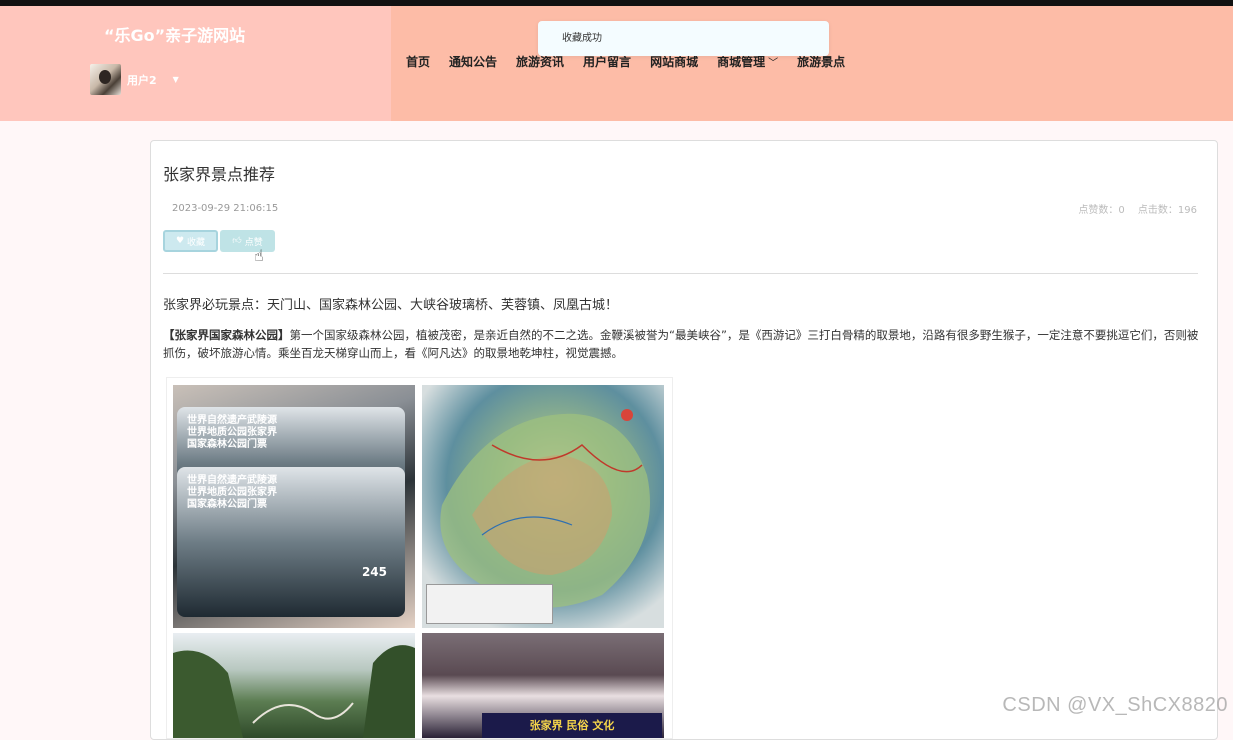  What do you see at coordinates (489, 604) in the screenshot?
I see `map-legend` at bounding box center [489, 604].